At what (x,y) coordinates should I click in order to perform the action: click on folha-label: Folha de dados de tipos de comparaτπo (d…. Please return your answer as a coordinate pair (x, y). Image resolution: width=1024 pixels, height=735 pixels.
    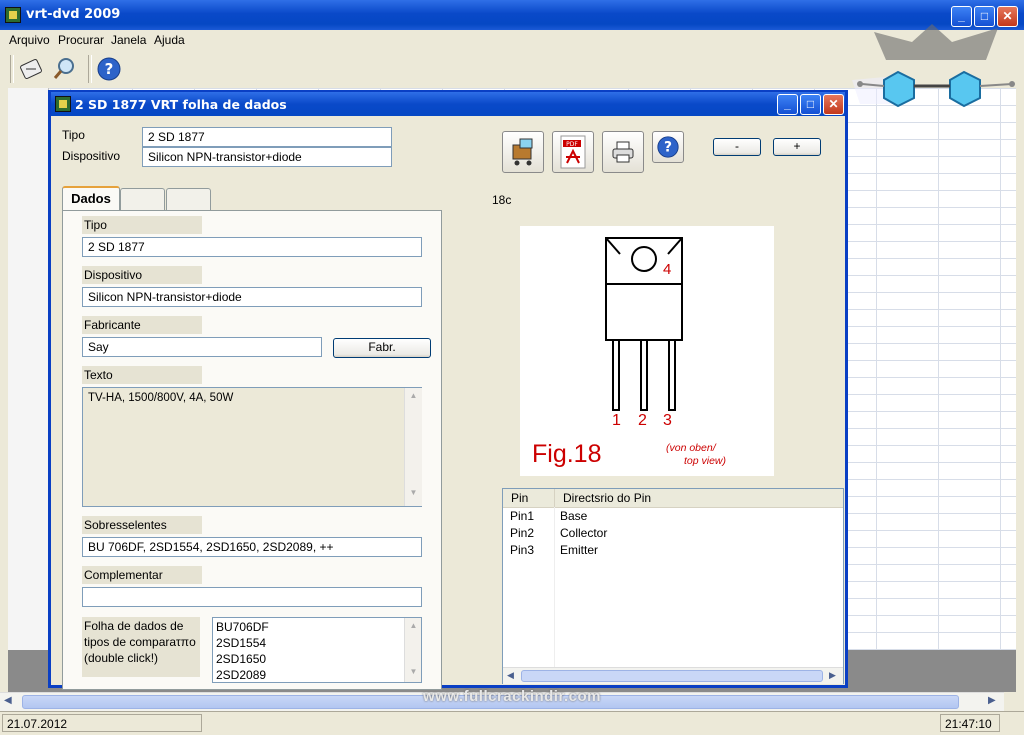
    Looking at the image, I should click on (141, 647).